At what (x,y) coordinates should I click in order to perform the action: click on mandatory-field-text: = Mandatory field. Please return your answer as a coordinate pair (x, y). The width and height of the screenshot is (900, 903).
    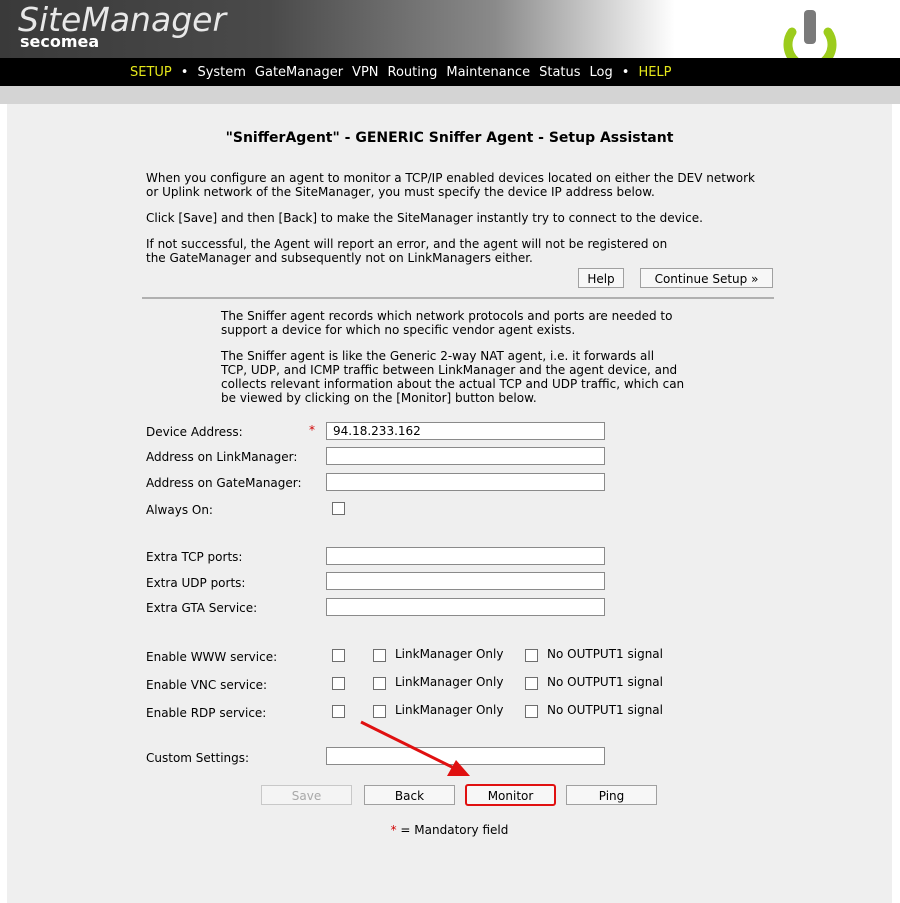
    Looking at the image, I should click on (452, 830).